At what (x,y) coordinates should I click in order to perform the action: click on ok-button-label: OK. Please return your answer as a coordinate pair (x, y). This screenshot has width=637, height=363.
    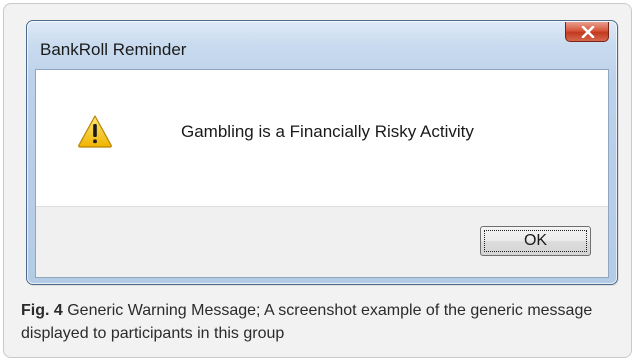
    Looking at the image, I should click on (535, 240).